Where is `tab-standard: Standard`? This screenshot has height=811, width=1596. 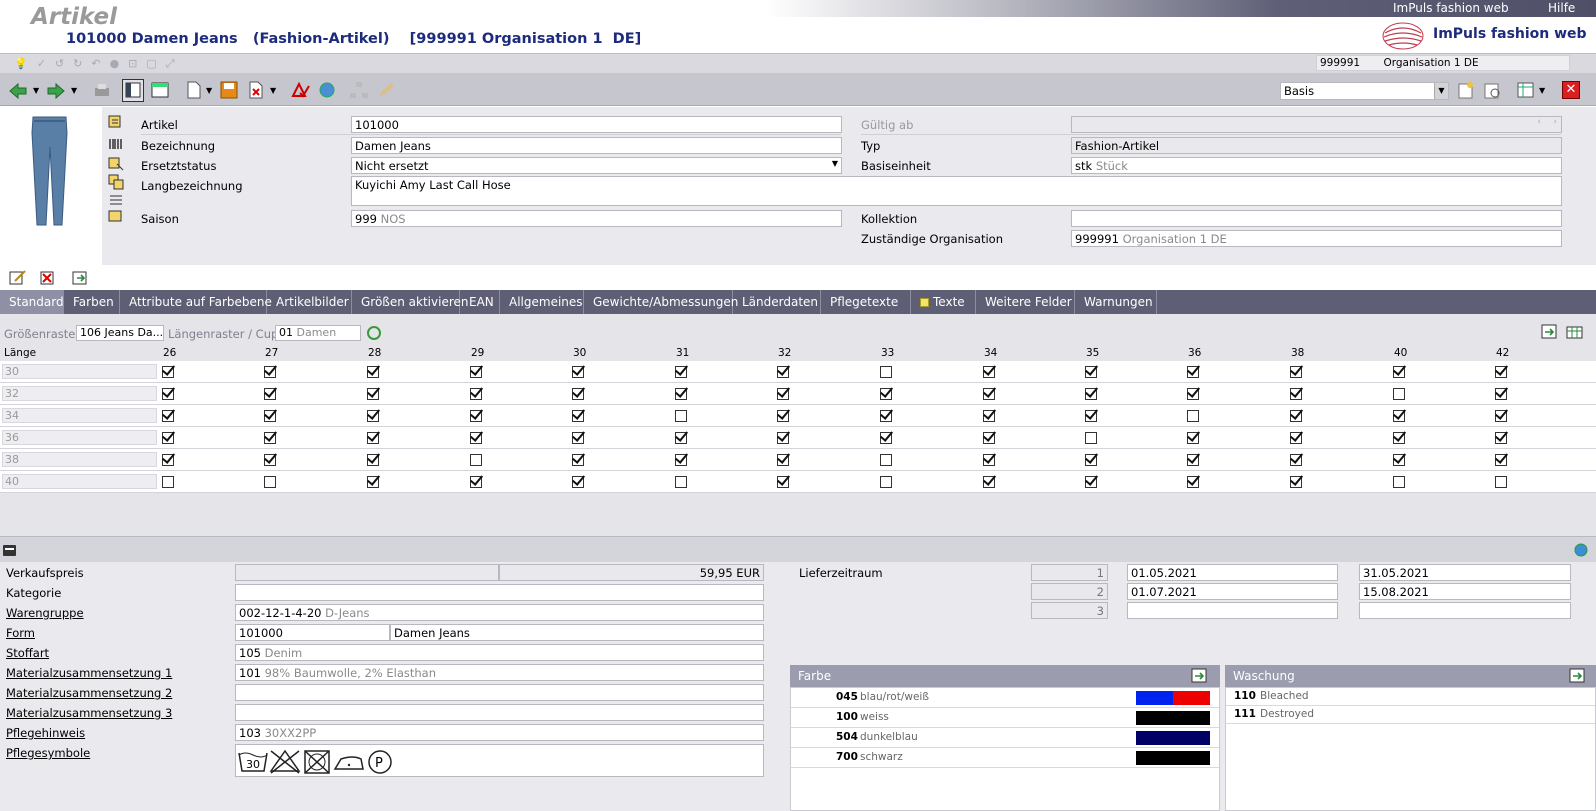
tab-standard: Standard is located at coordinates (32, 302).